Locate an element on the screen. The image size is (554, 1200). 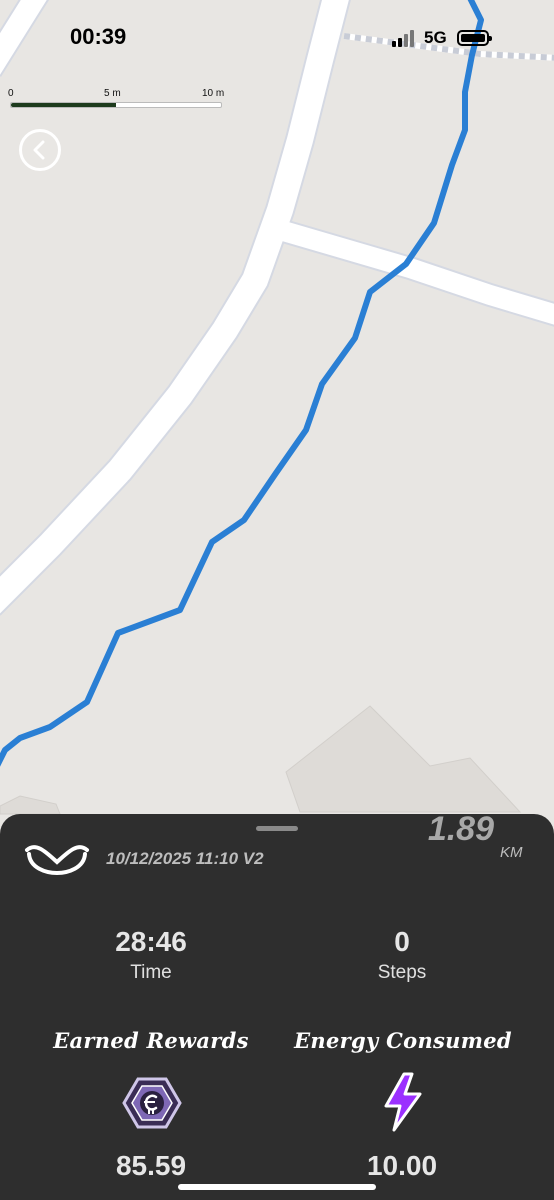
time-label: Time is located at coordinates (151, 972).